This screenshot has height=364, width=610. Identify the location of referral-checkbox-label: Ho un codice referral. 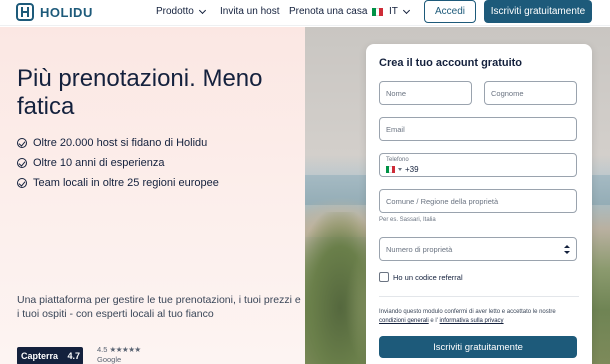
(428, 277).